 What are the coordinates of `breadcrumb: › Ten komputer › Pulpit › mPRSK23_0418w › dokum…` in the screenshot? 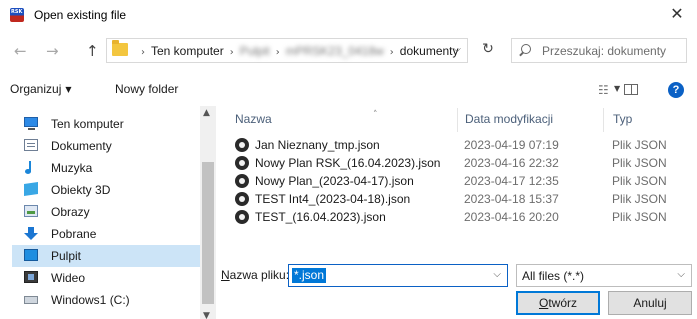 It's located at (297, 51).